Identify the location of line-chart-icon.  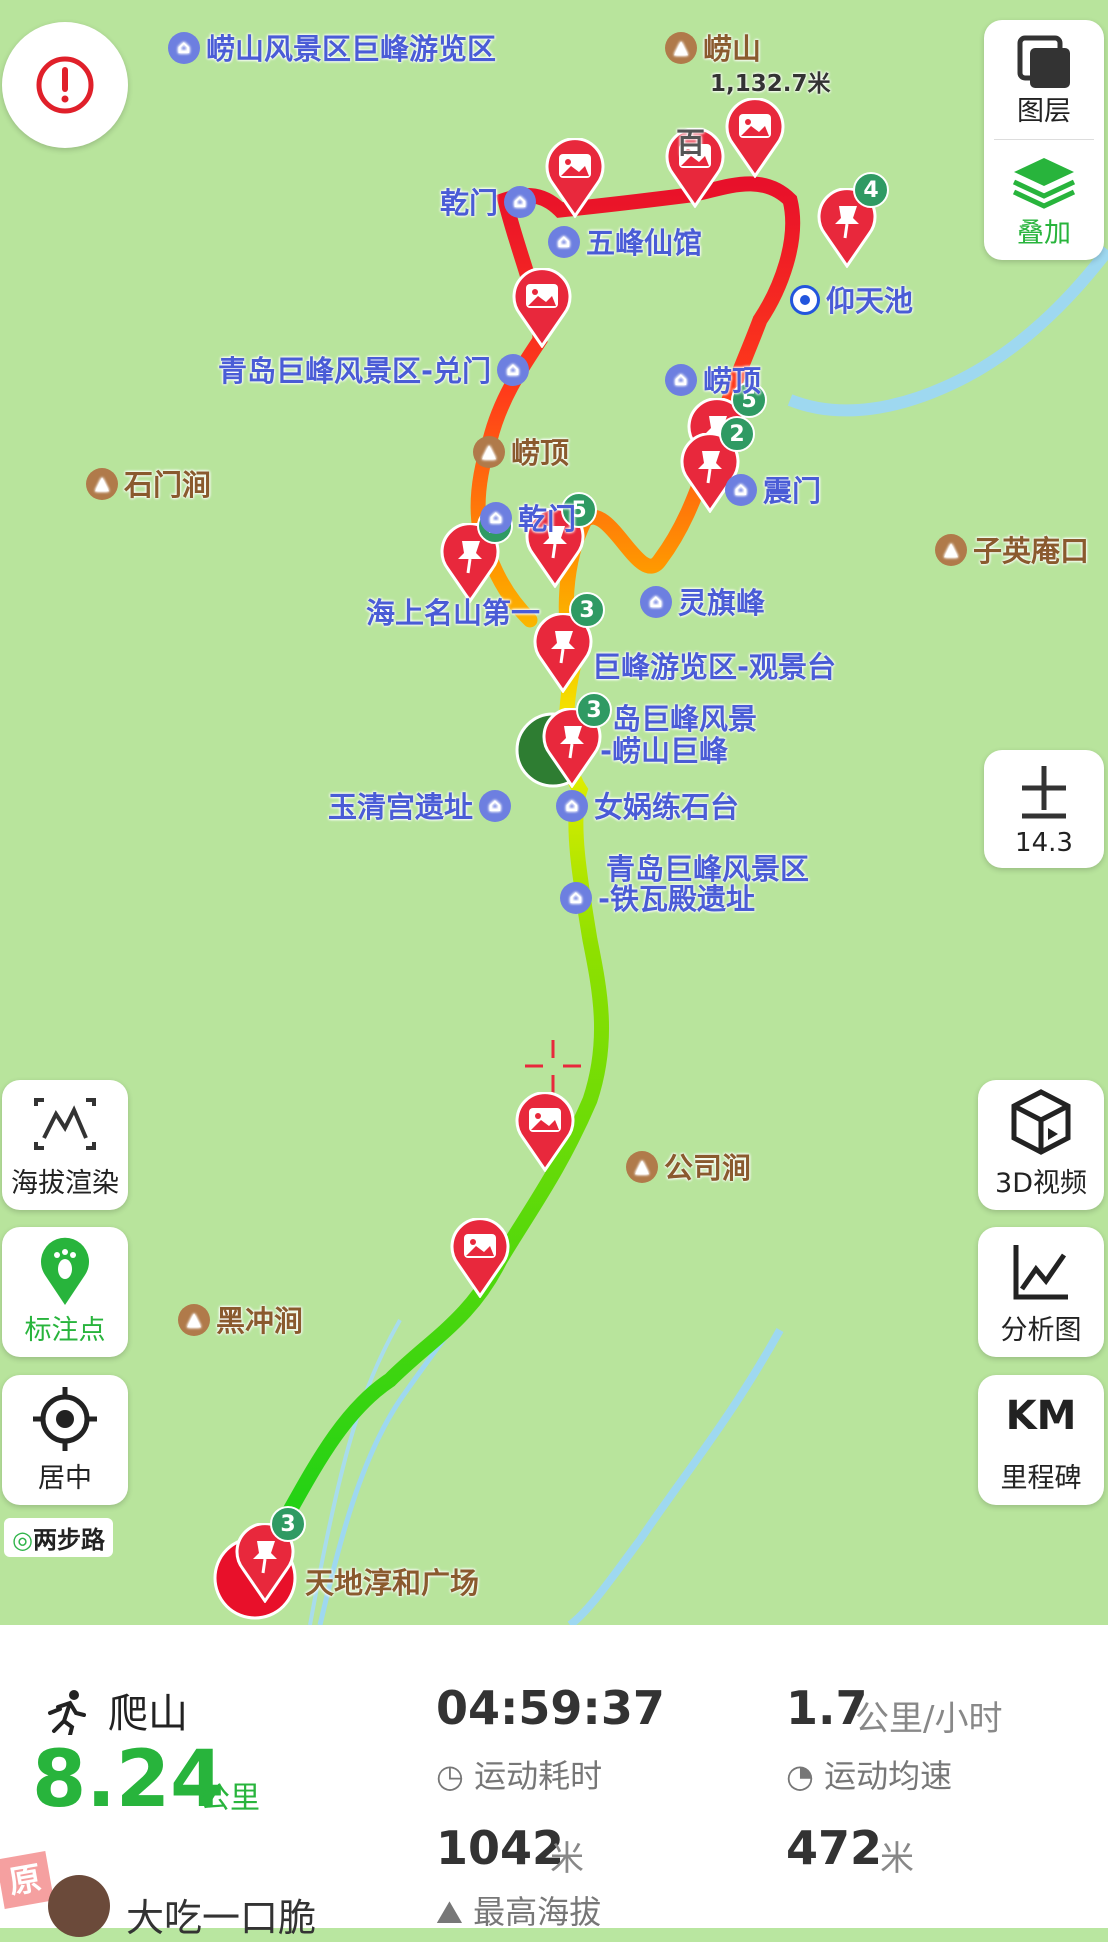
(1040, 1272).